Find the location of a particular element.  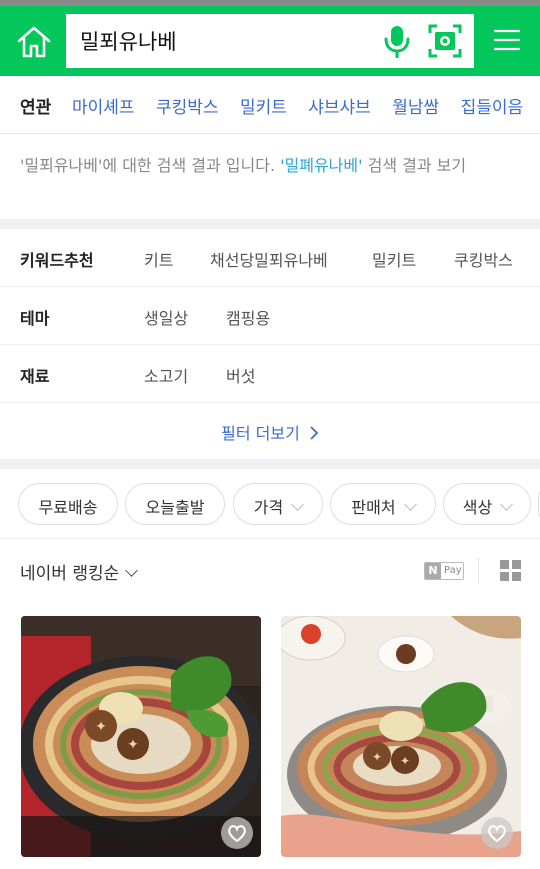

filter-option: 밀키트 is located at coordinates (394, 259).